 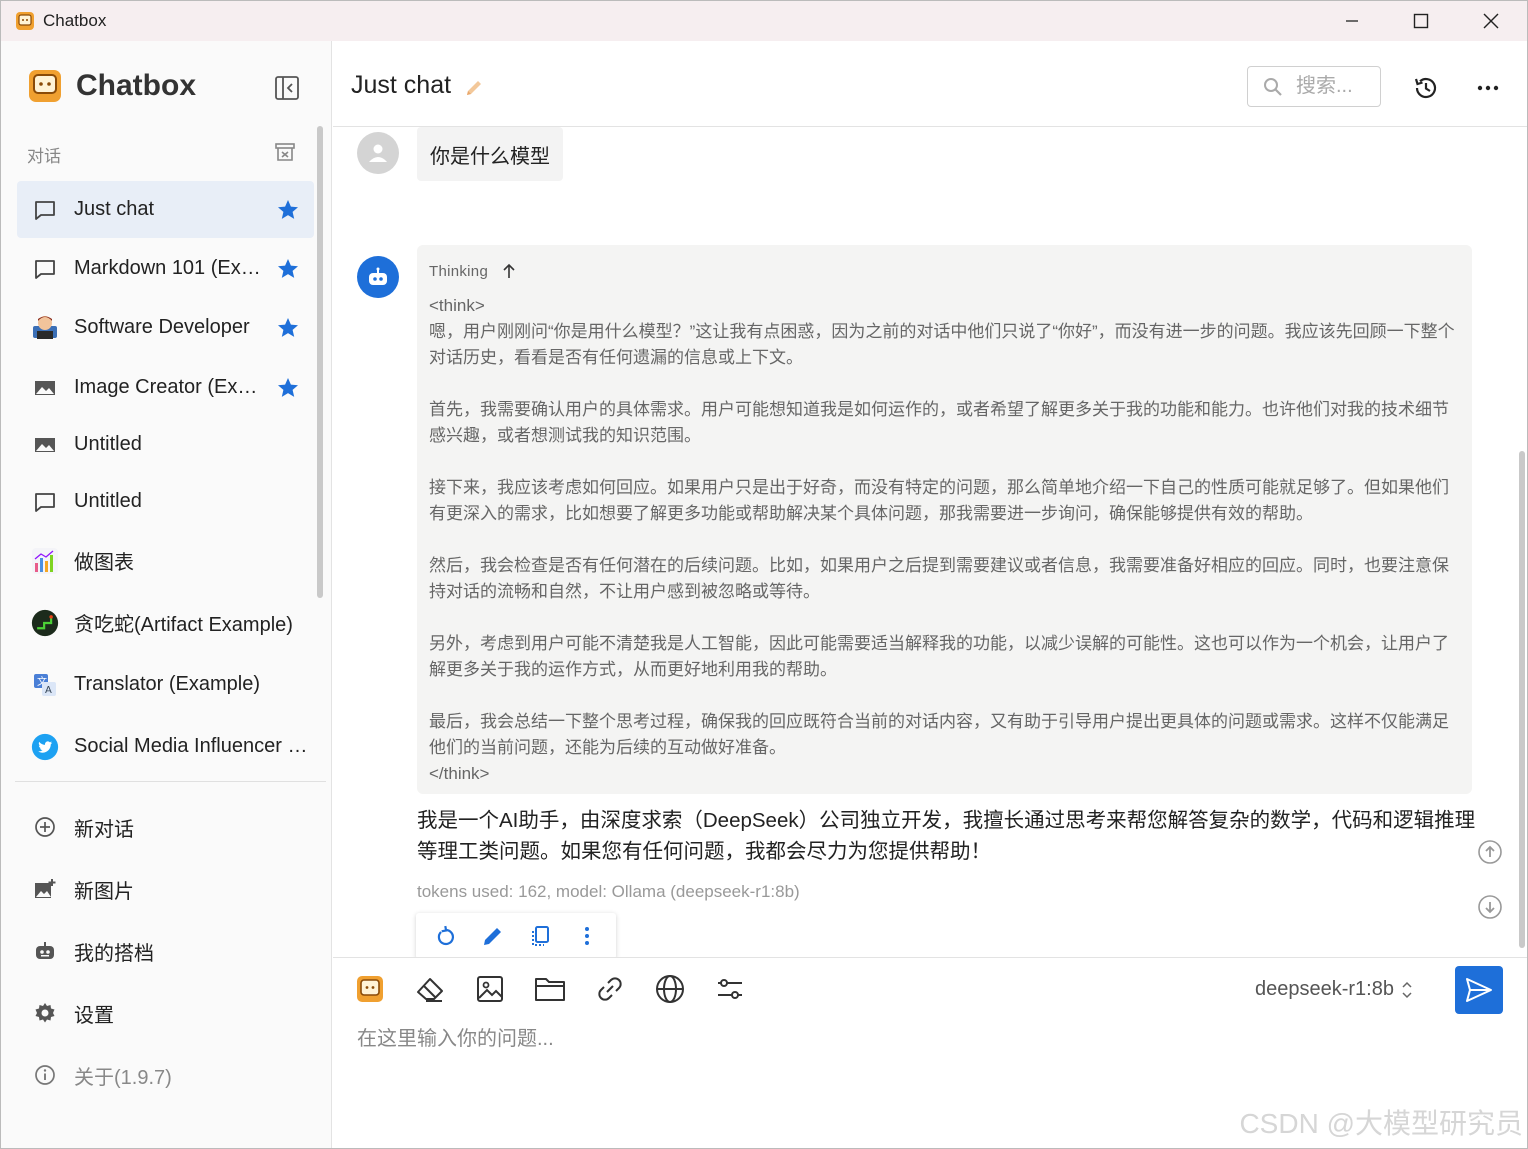 I want to click on settings-button: 设置, so click(x=165, y=1013).